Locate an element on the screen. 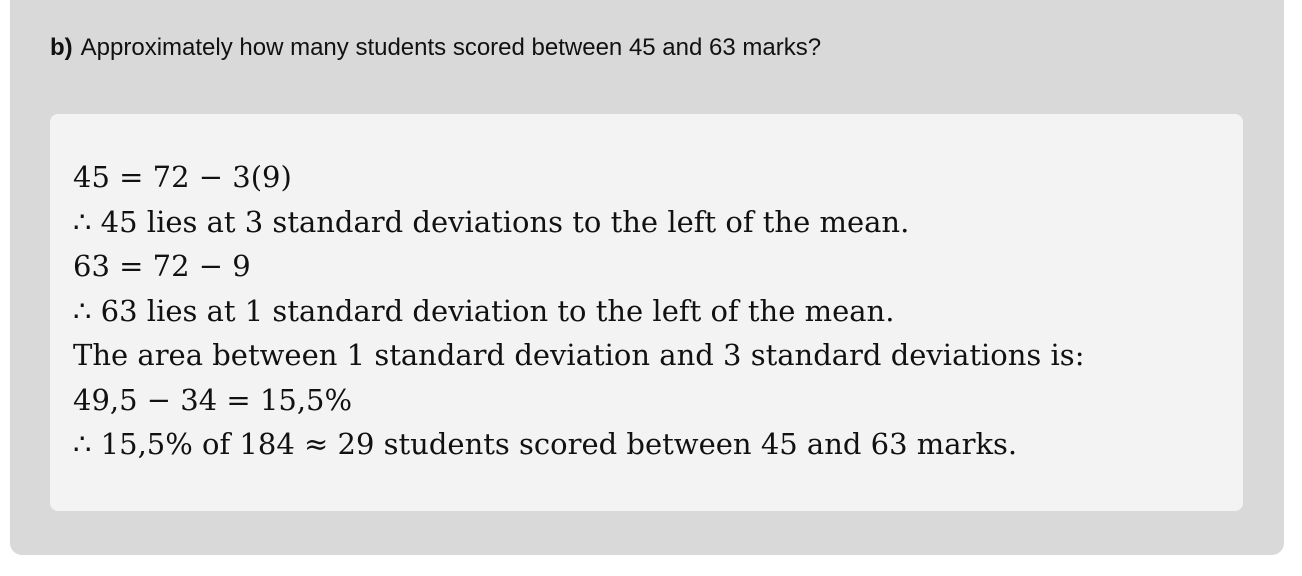  solution-line: 49,5 − 34 = 15,5% is located at coordinates (213, 399).